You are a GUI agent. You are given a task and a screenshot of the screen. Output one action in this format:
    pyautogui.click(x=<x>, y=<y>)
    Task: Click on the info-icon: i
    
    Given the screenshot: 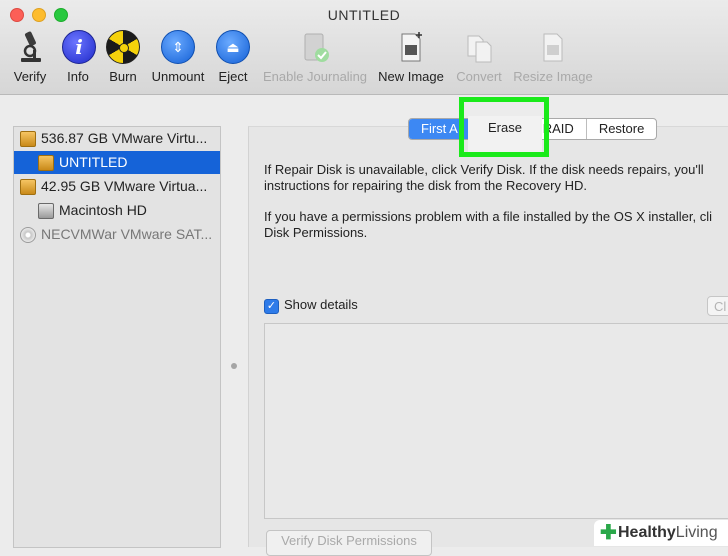 What is the action you would take?
    pyautogui.click(x=79, y=47)
    